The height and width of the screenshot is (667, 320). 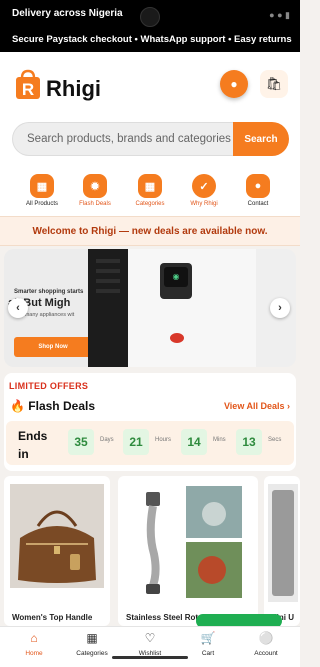 I want to click on quicknav-contact: ● Contact, so click(x=258, y=190).